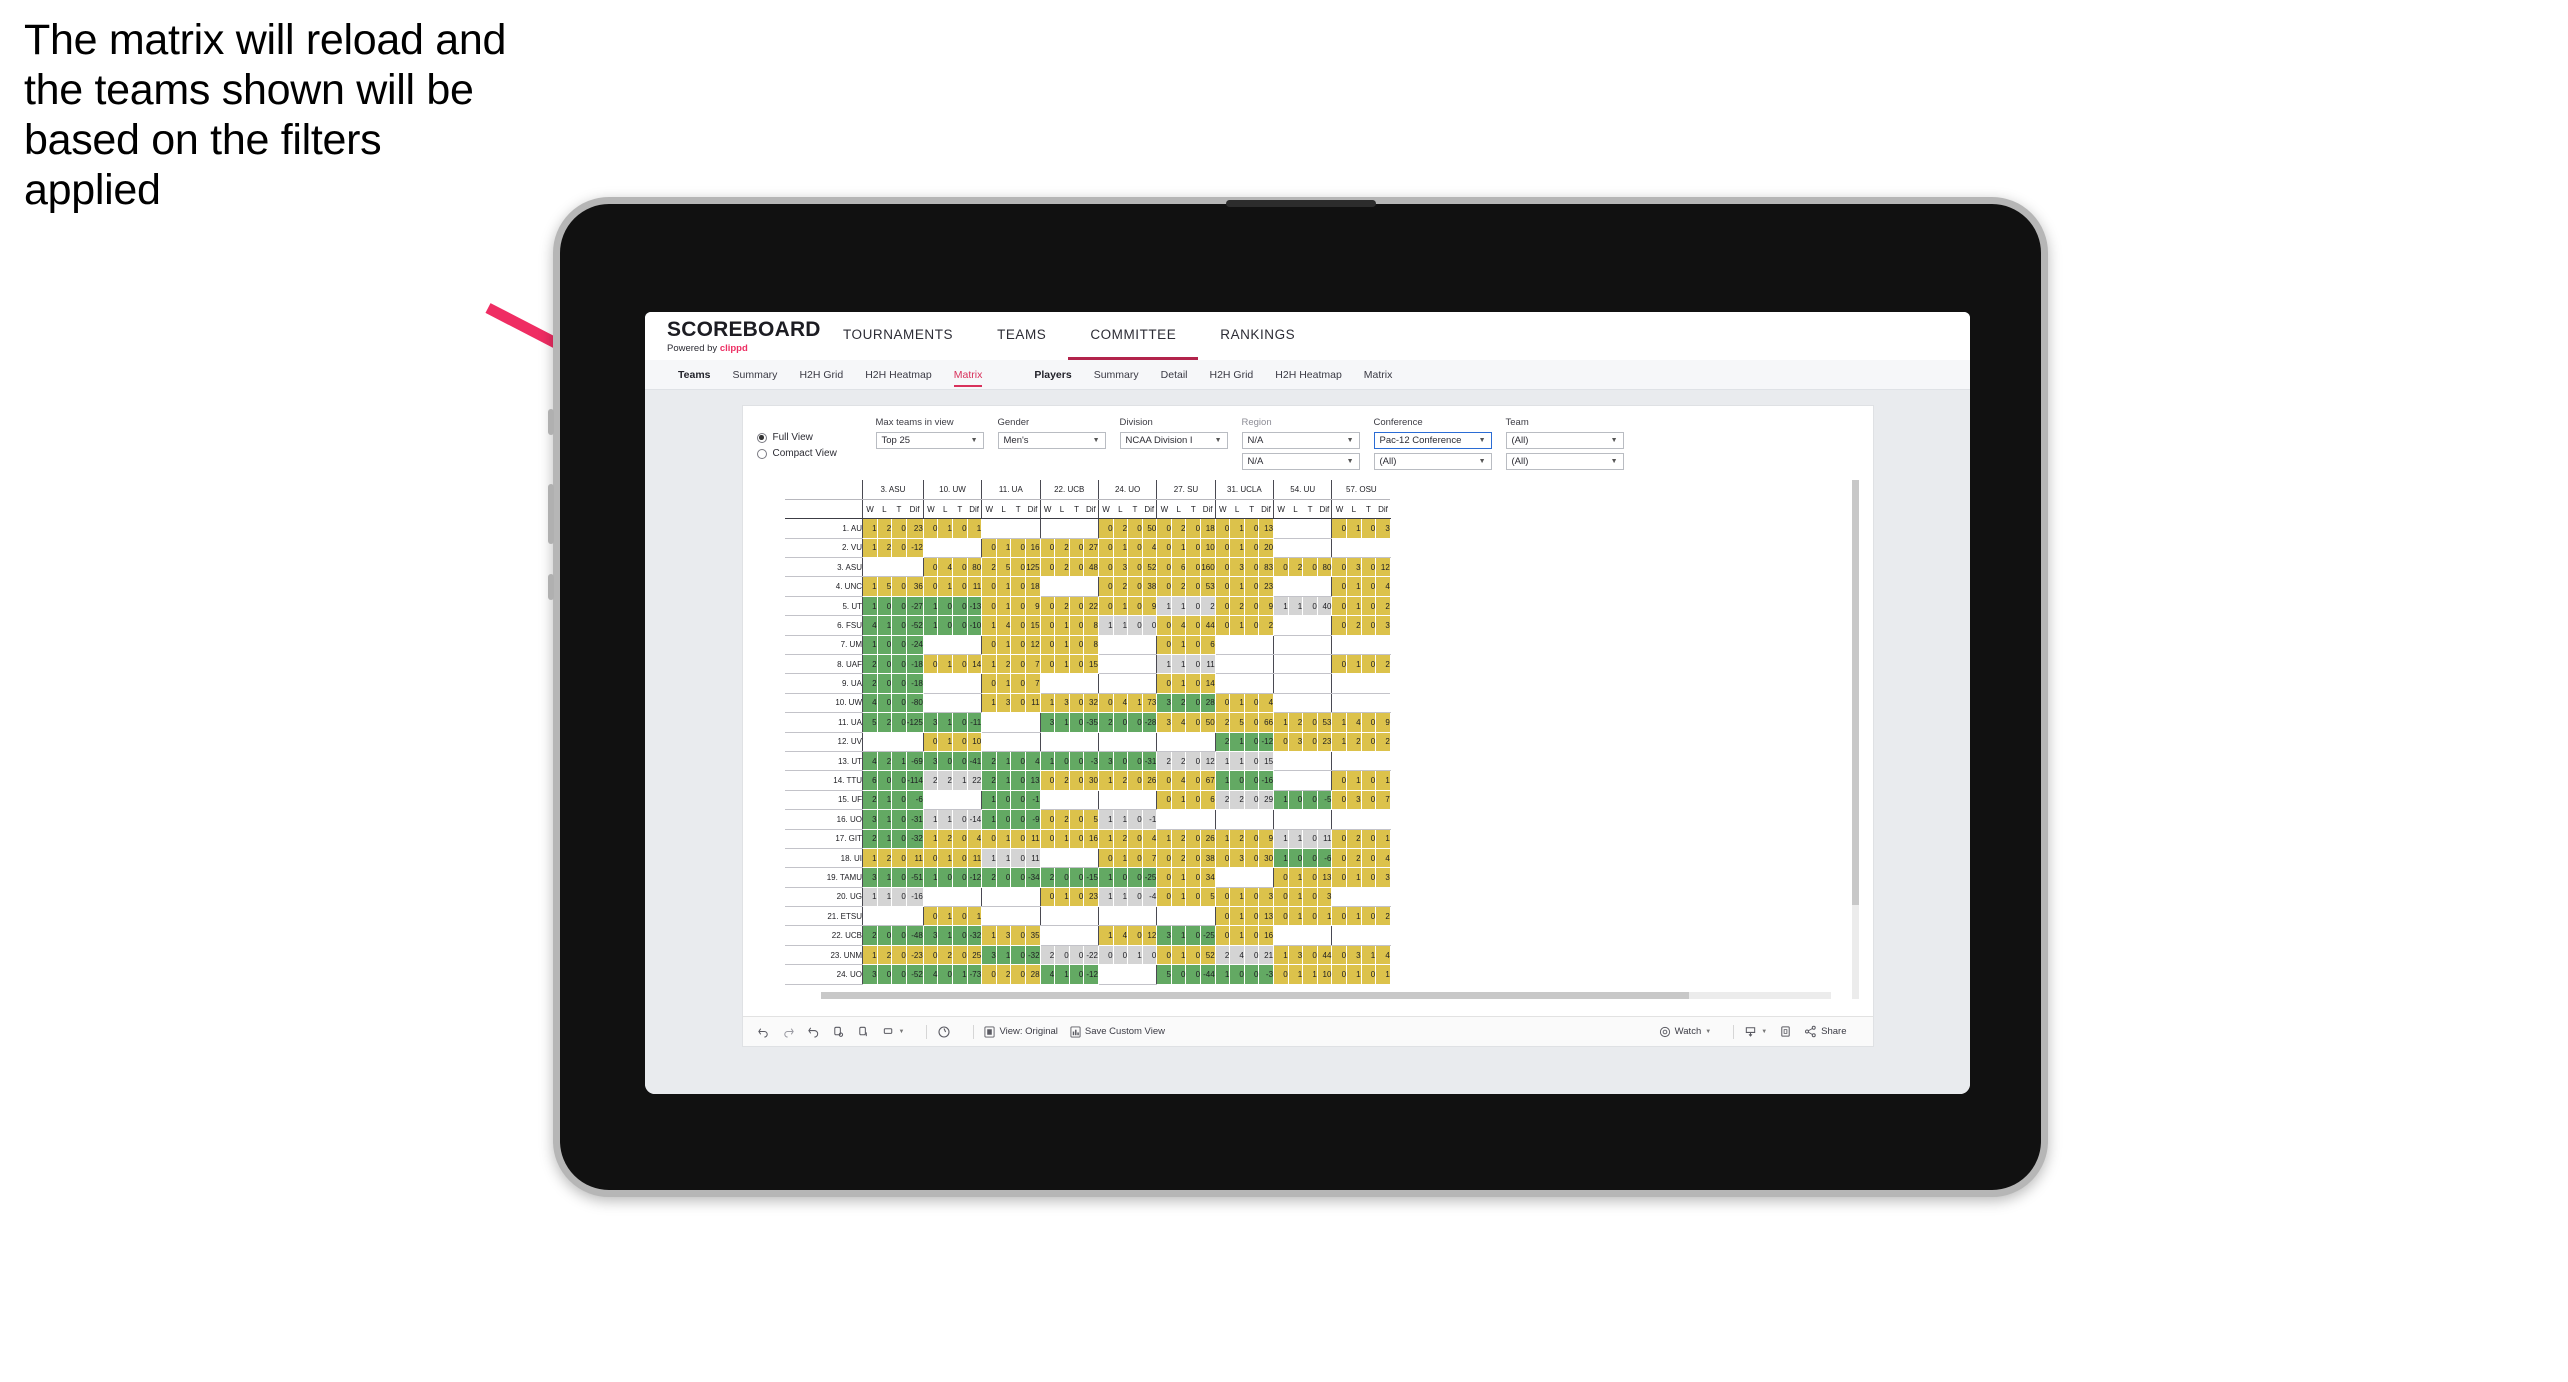  I want to click on matrix-row-label: 3. ASU, so click(823, 567).